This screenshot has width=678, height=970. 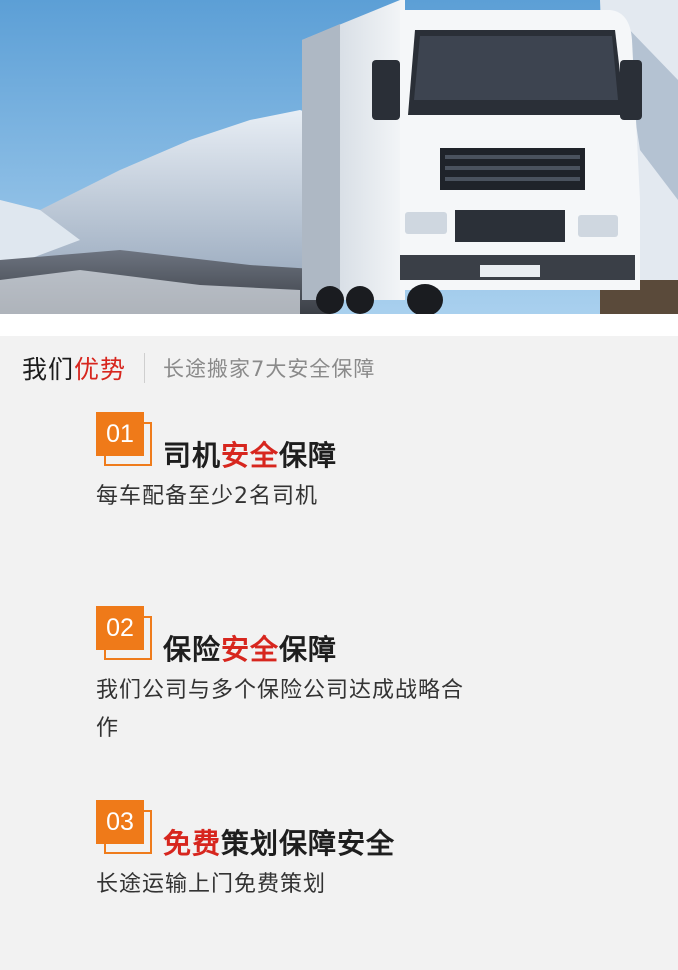 I want to click on advantage-item-1: 01 司机安全保障 每车配备至少2名司机, so click(x=306, y=467).